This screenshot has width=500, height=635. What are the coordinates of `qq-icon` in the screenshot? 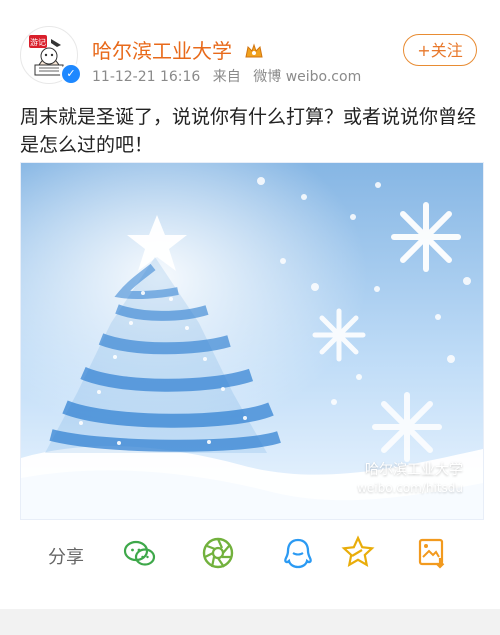 It's located at (298, 553).